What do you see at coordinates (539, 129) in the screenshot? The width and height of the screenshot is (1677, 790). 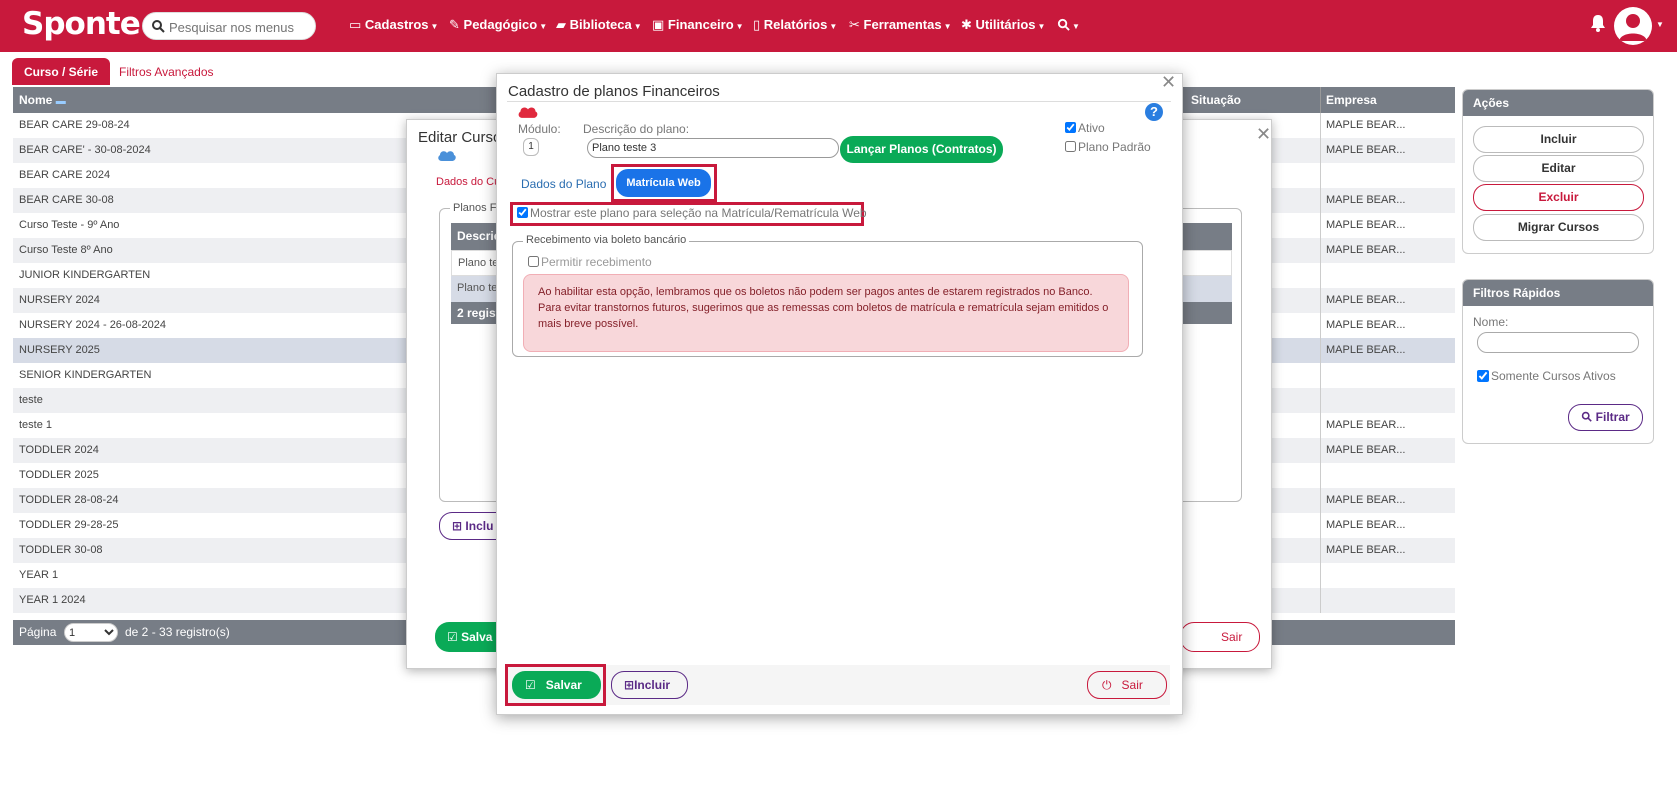 I see `modulo-label: Módulo:` at bounding box center [539, 129].